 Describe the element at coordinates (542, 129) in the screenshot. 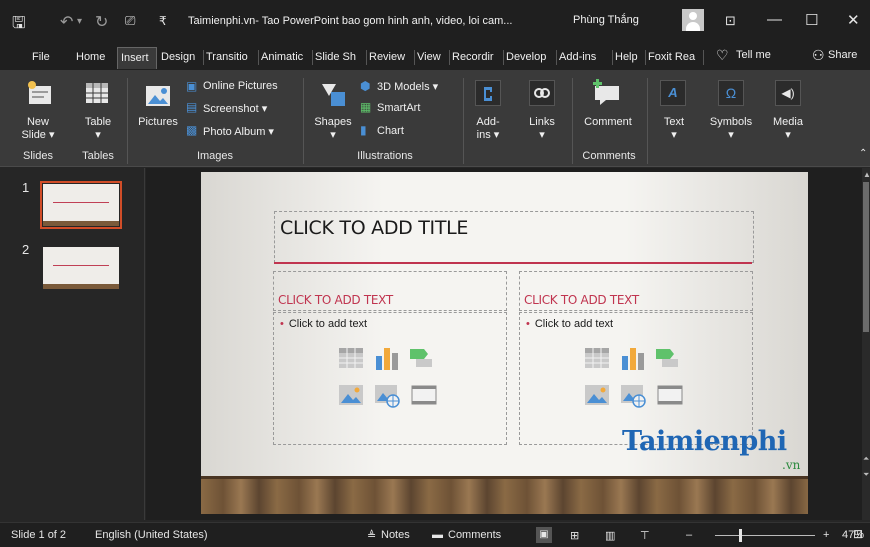

I see `links-button: Links ▾` at that location.